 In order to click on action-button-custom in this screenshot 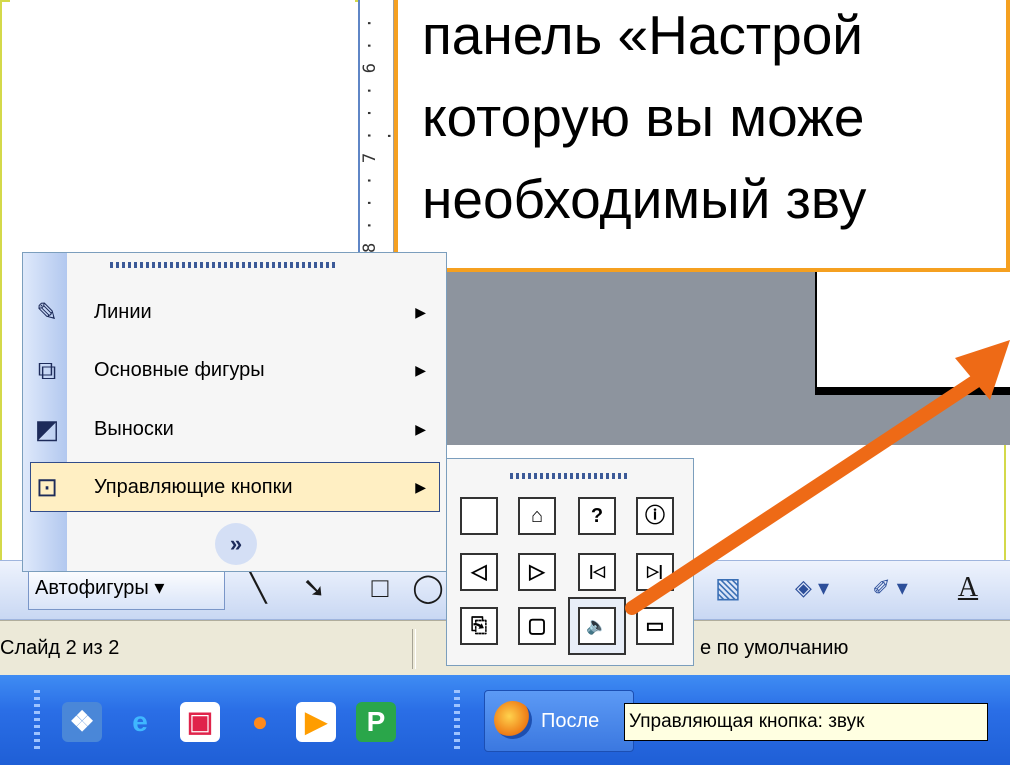, I will do `click(479, 516)`.